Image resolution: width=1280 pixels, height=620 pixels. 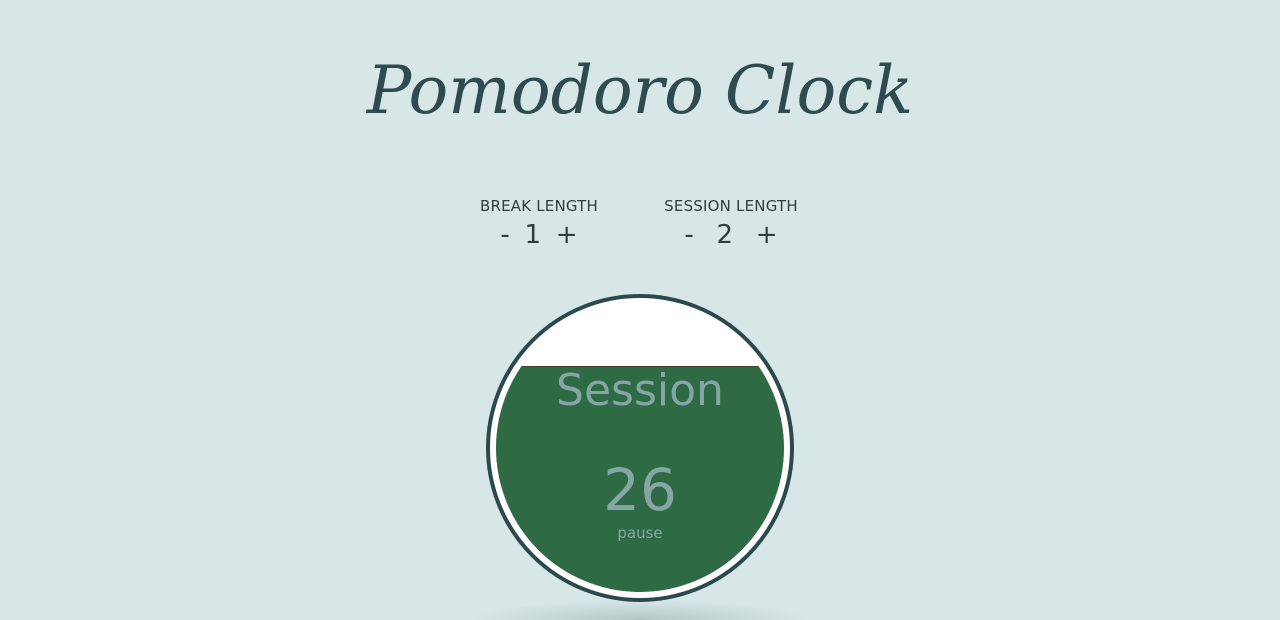 I want to click on timer-clock-text: Session 26 pause, so click(x=640, y=448).